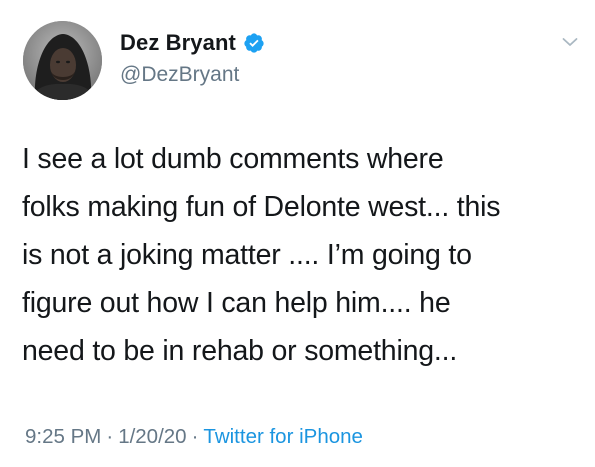  What do you see at coordinates (179, 75) in the screenshot?
I see `user-handle: @DezBryant` at bounding box center [179, 75].